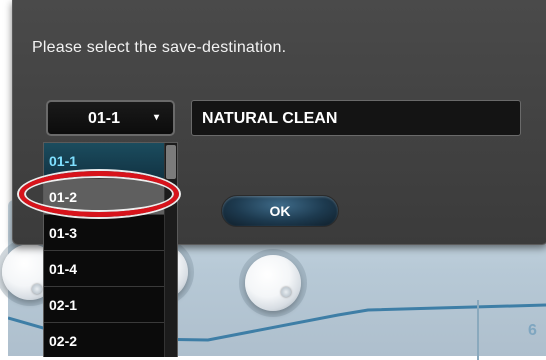 The image size is (546, 360). What do you see at coordinates (356, 118) in the screenshot?
I see `patch-name-field: NATURAL CLEAN` at bounding box center [356, 118].